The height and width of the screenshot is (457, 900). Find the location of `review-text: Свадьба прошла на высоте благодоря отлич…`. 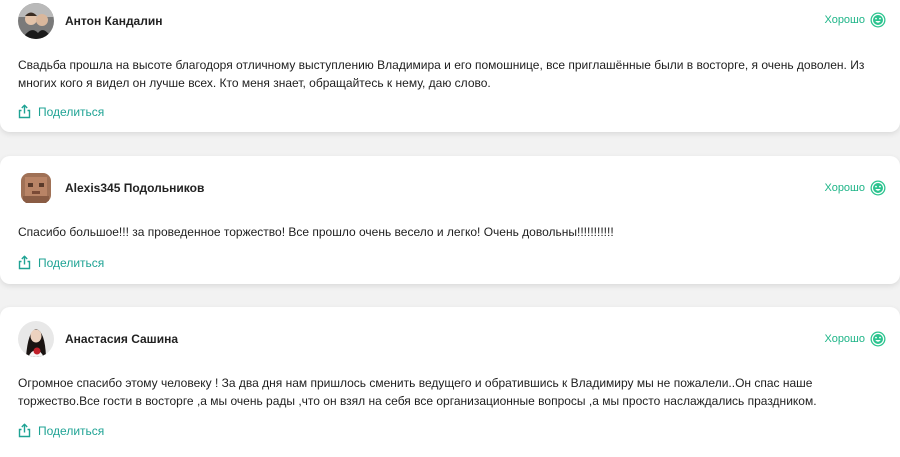

review-text: Свадьба прошла на высоте благодоря отлич… is located at coordinates (441, 74).